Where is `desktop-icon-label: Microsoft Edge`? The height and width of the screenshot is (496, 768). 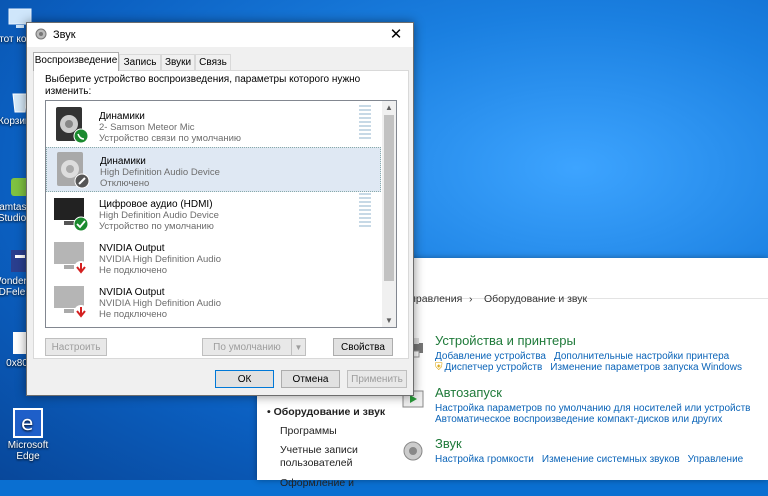 desktop-icon-label: Microsoft Edge is located at coordinates (28, 451).